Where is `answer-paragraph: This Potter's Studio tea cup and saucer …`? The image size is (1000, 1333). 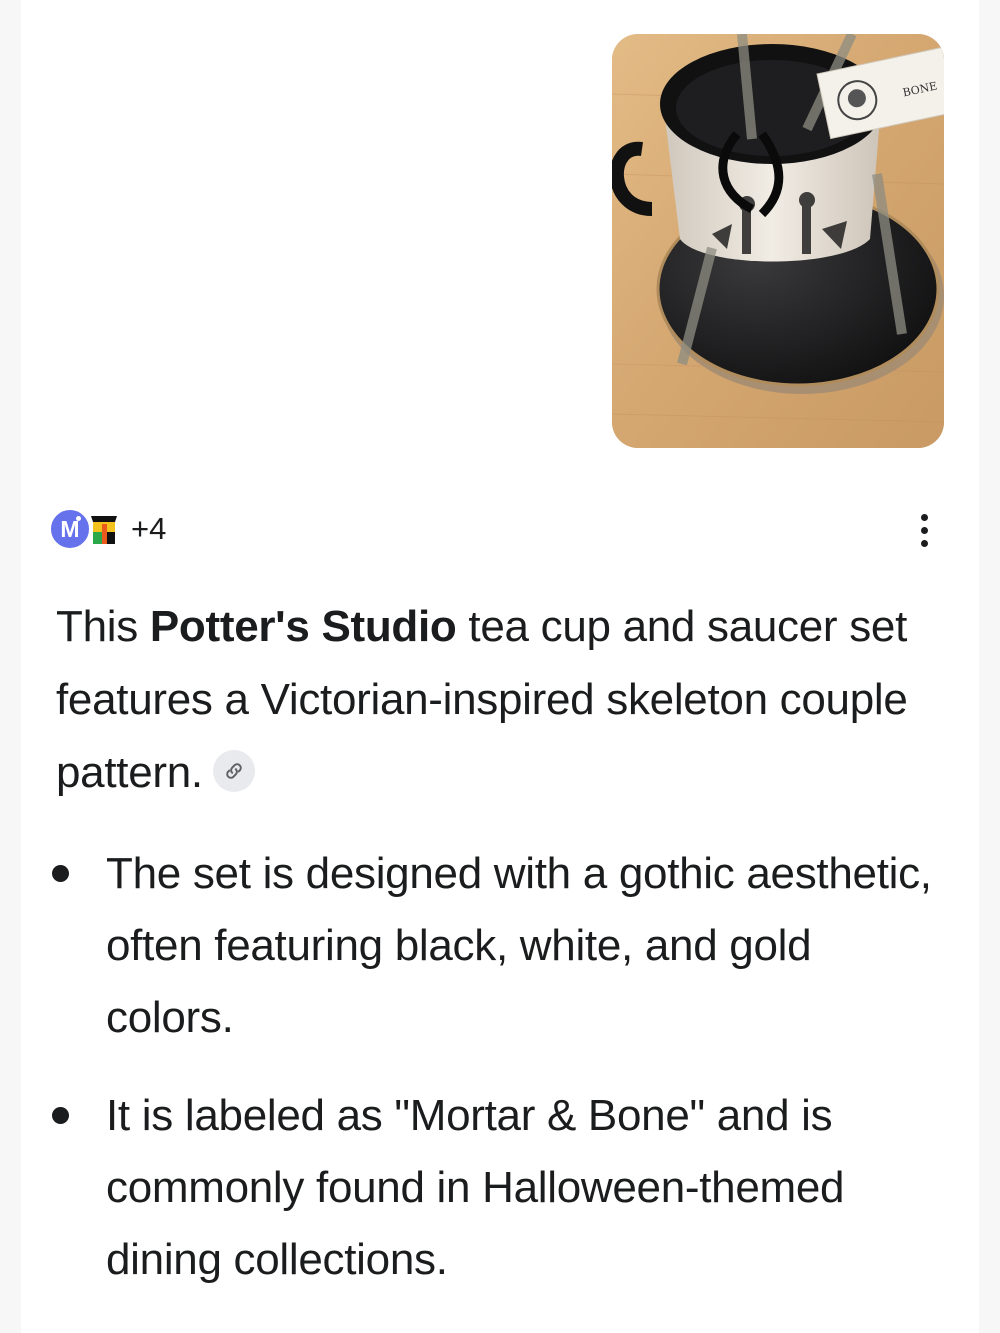
answer-paragraph: This Potter's Studio tea cup and saucer … is located at coordinates (501, 699).